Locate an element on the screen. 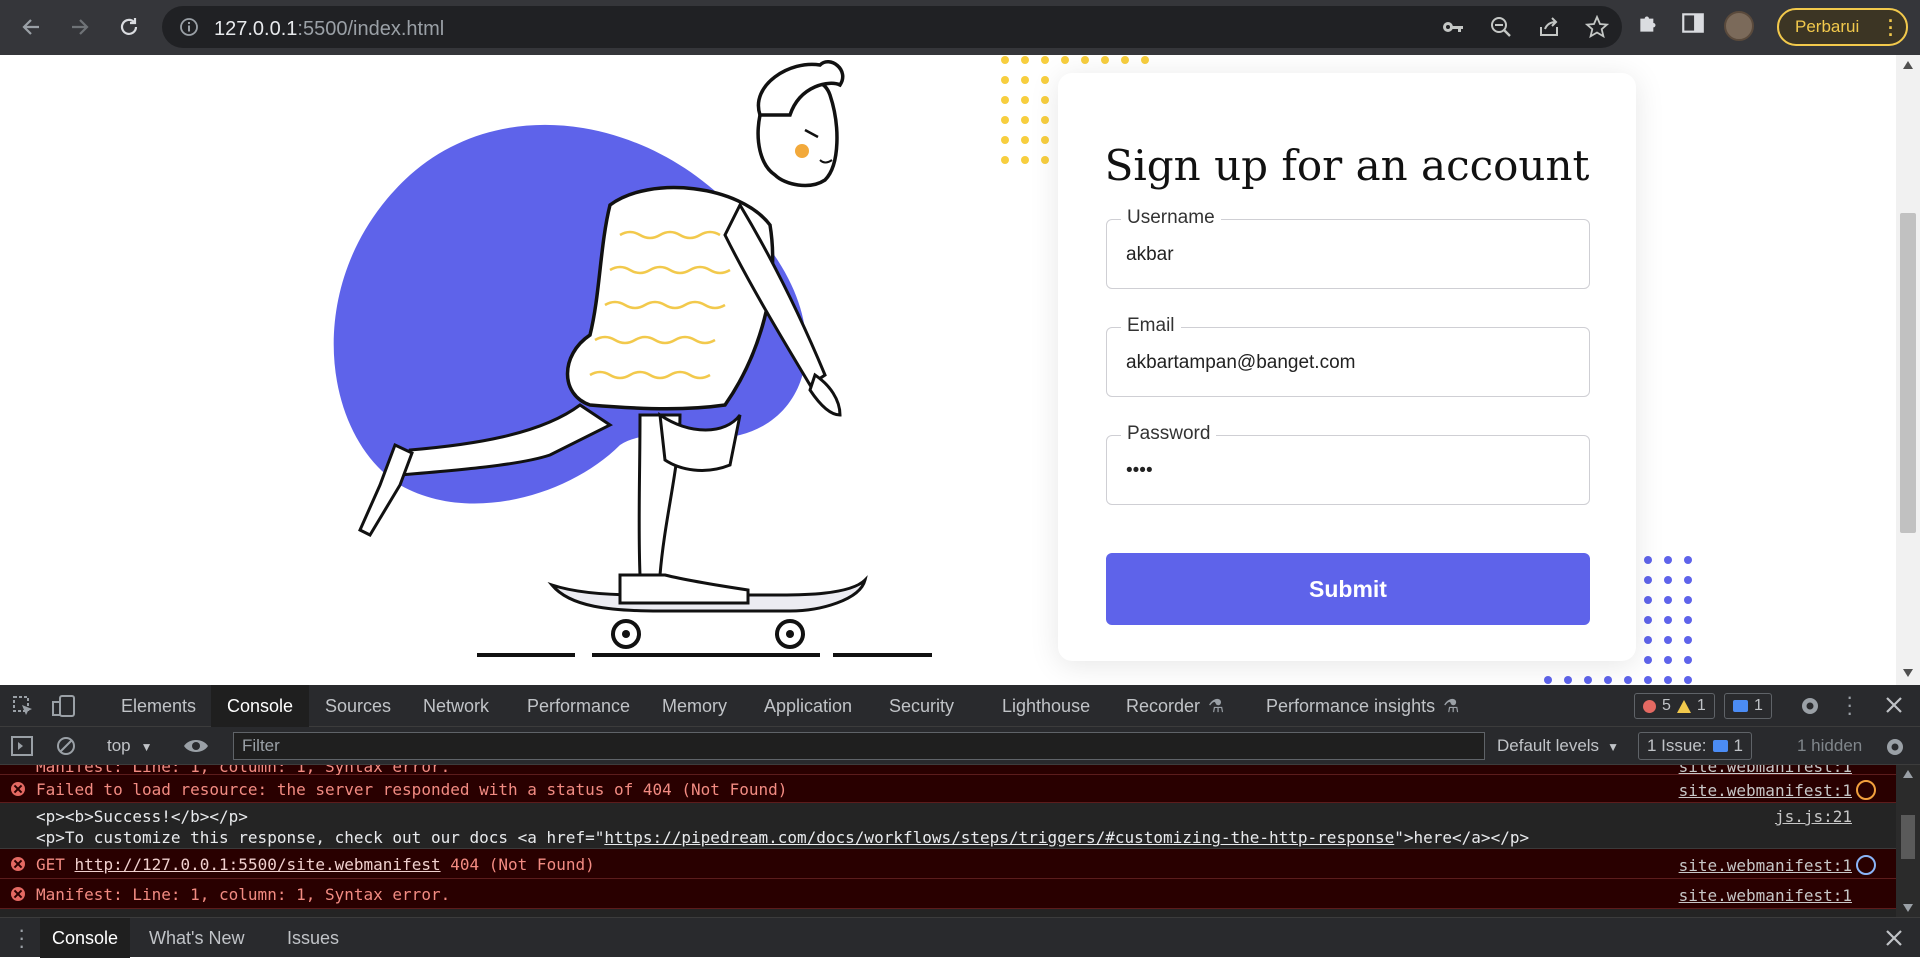  issues-counter-button: 1 Issue: 1 is located at coordinates (1695, 746).